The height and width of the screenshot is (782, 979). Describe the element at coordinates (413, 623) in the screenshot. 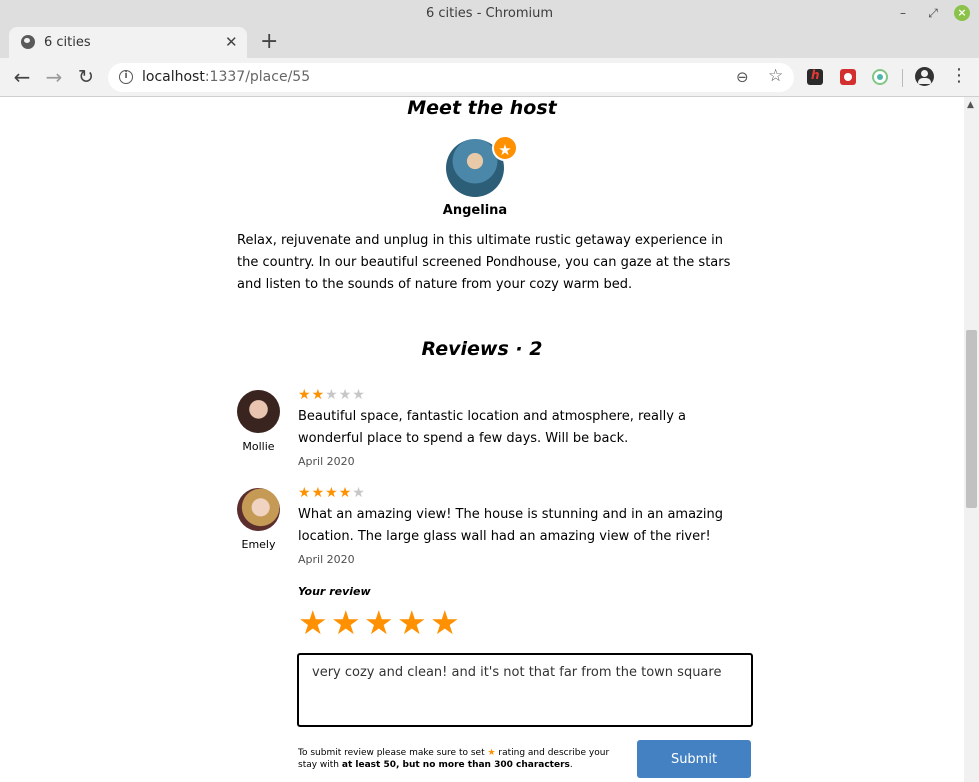

I see `rating-star-4-icon: ★` at that location.